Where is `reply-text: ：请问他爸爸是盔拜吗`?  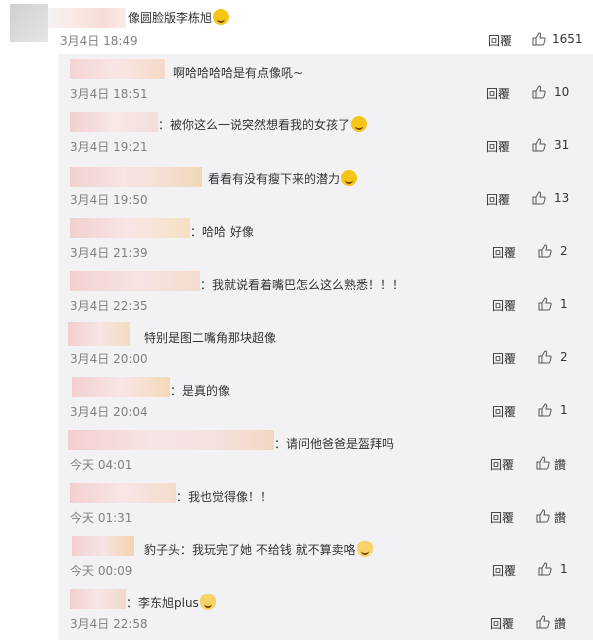 reply-text: ：请问他爸爸是盔拜吗 is located at coordinates (334, 444).